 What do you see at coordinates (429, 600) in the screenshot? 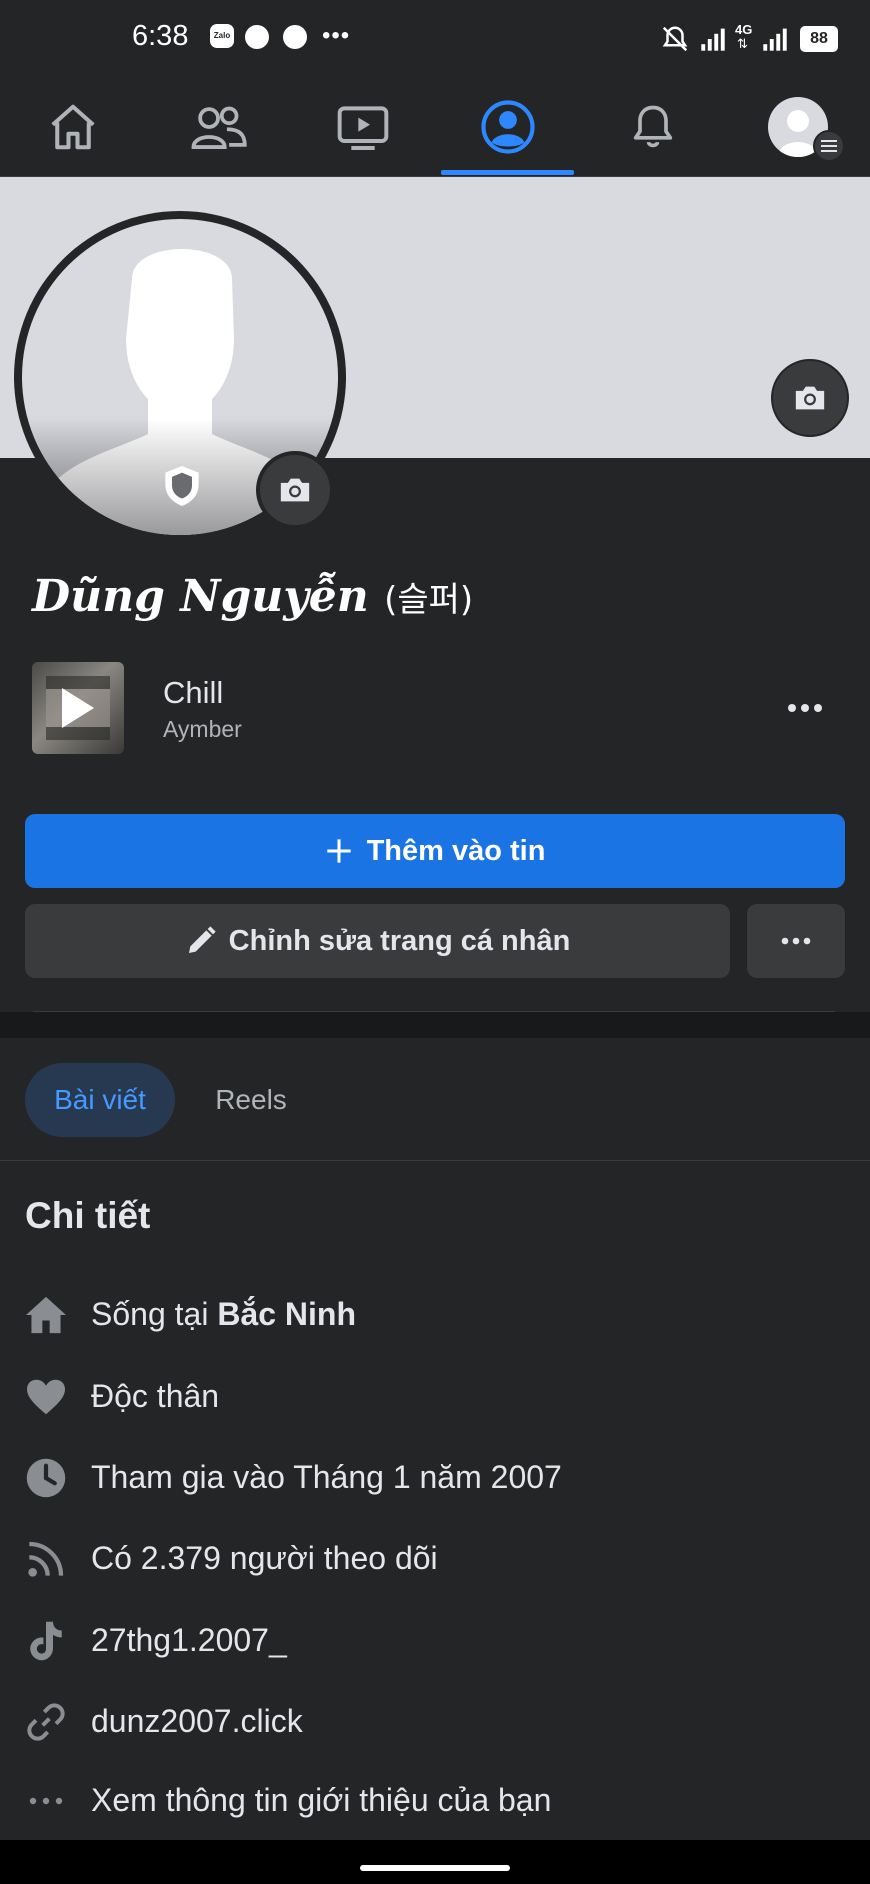
I see `profile-alt-name: (슬퍼)` at bounding box center [429, 600].